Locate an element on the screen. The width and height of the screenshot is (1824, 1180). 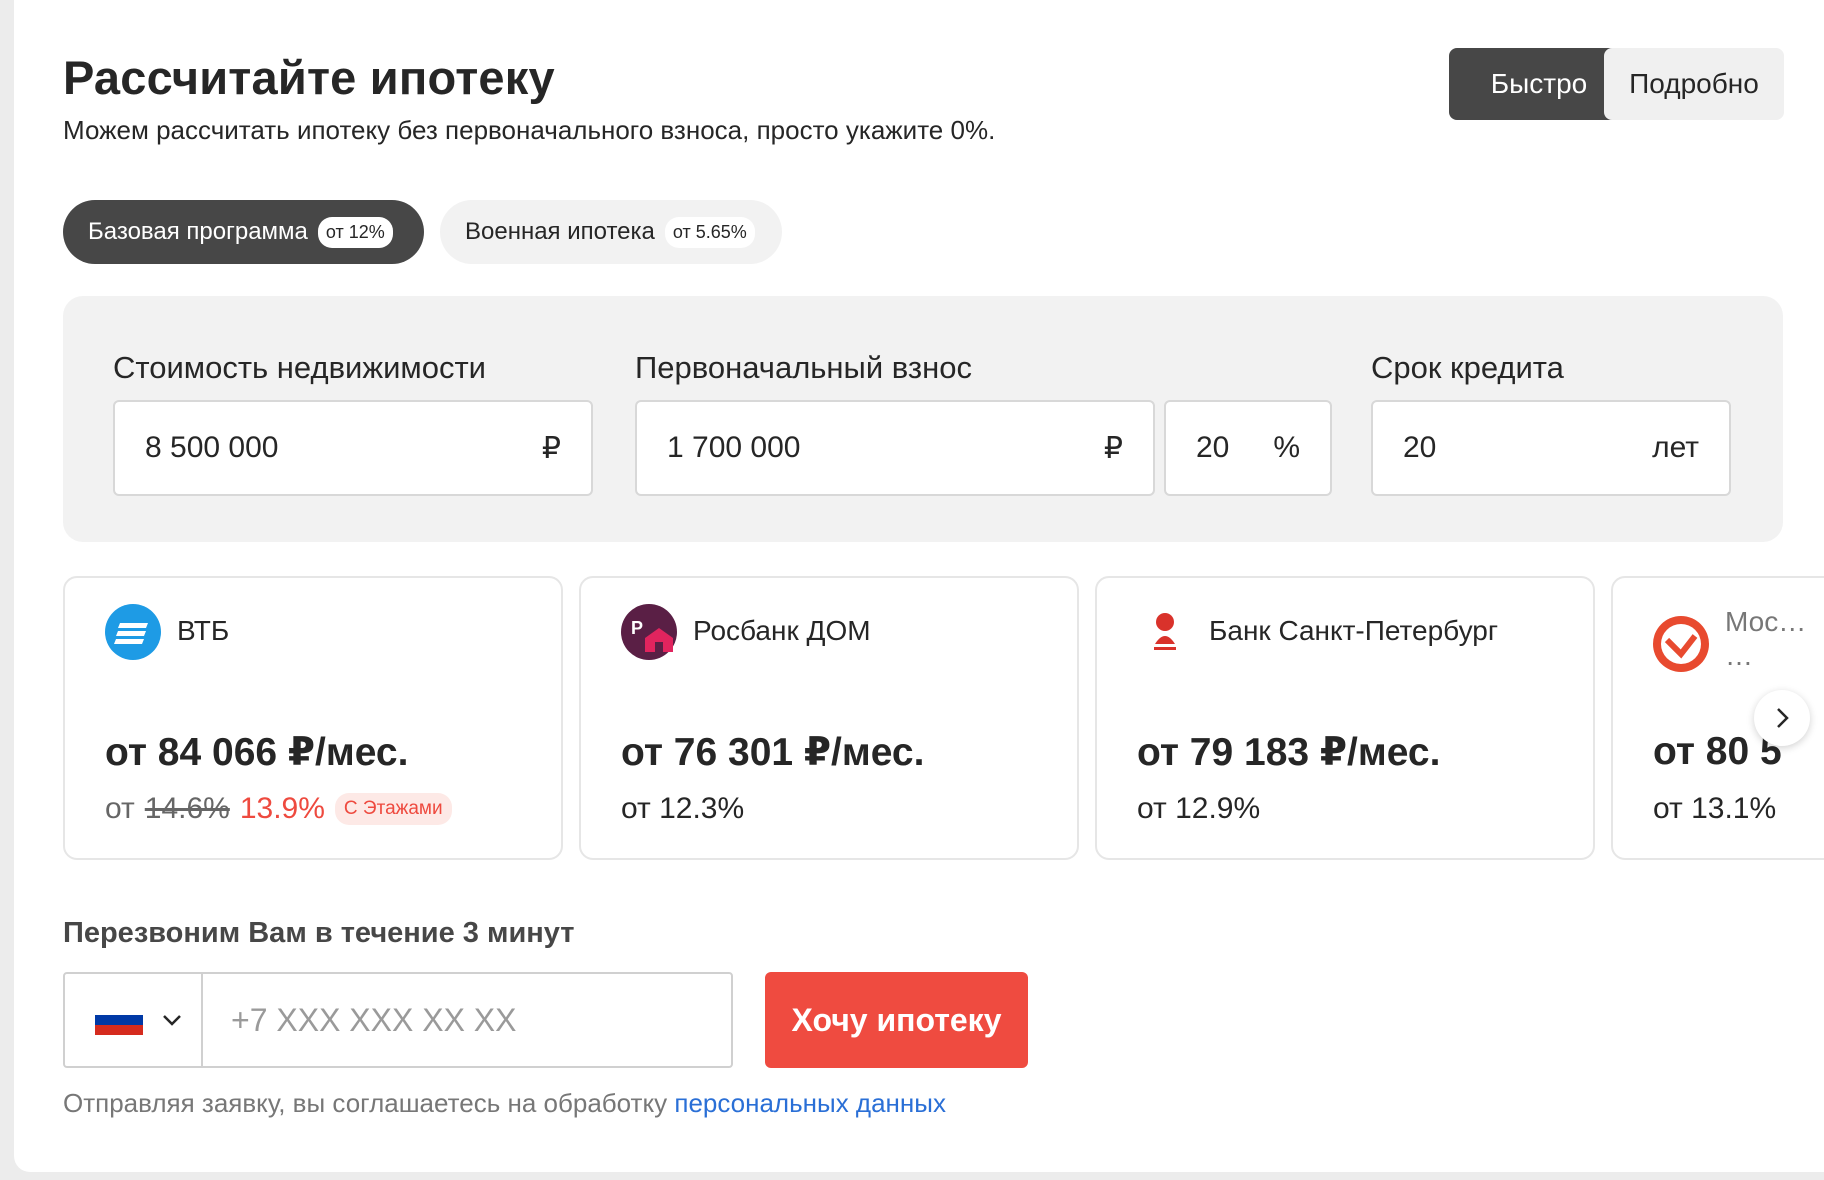
bank-name: Росбанк ДОМ is located at coordinates (782, 630).